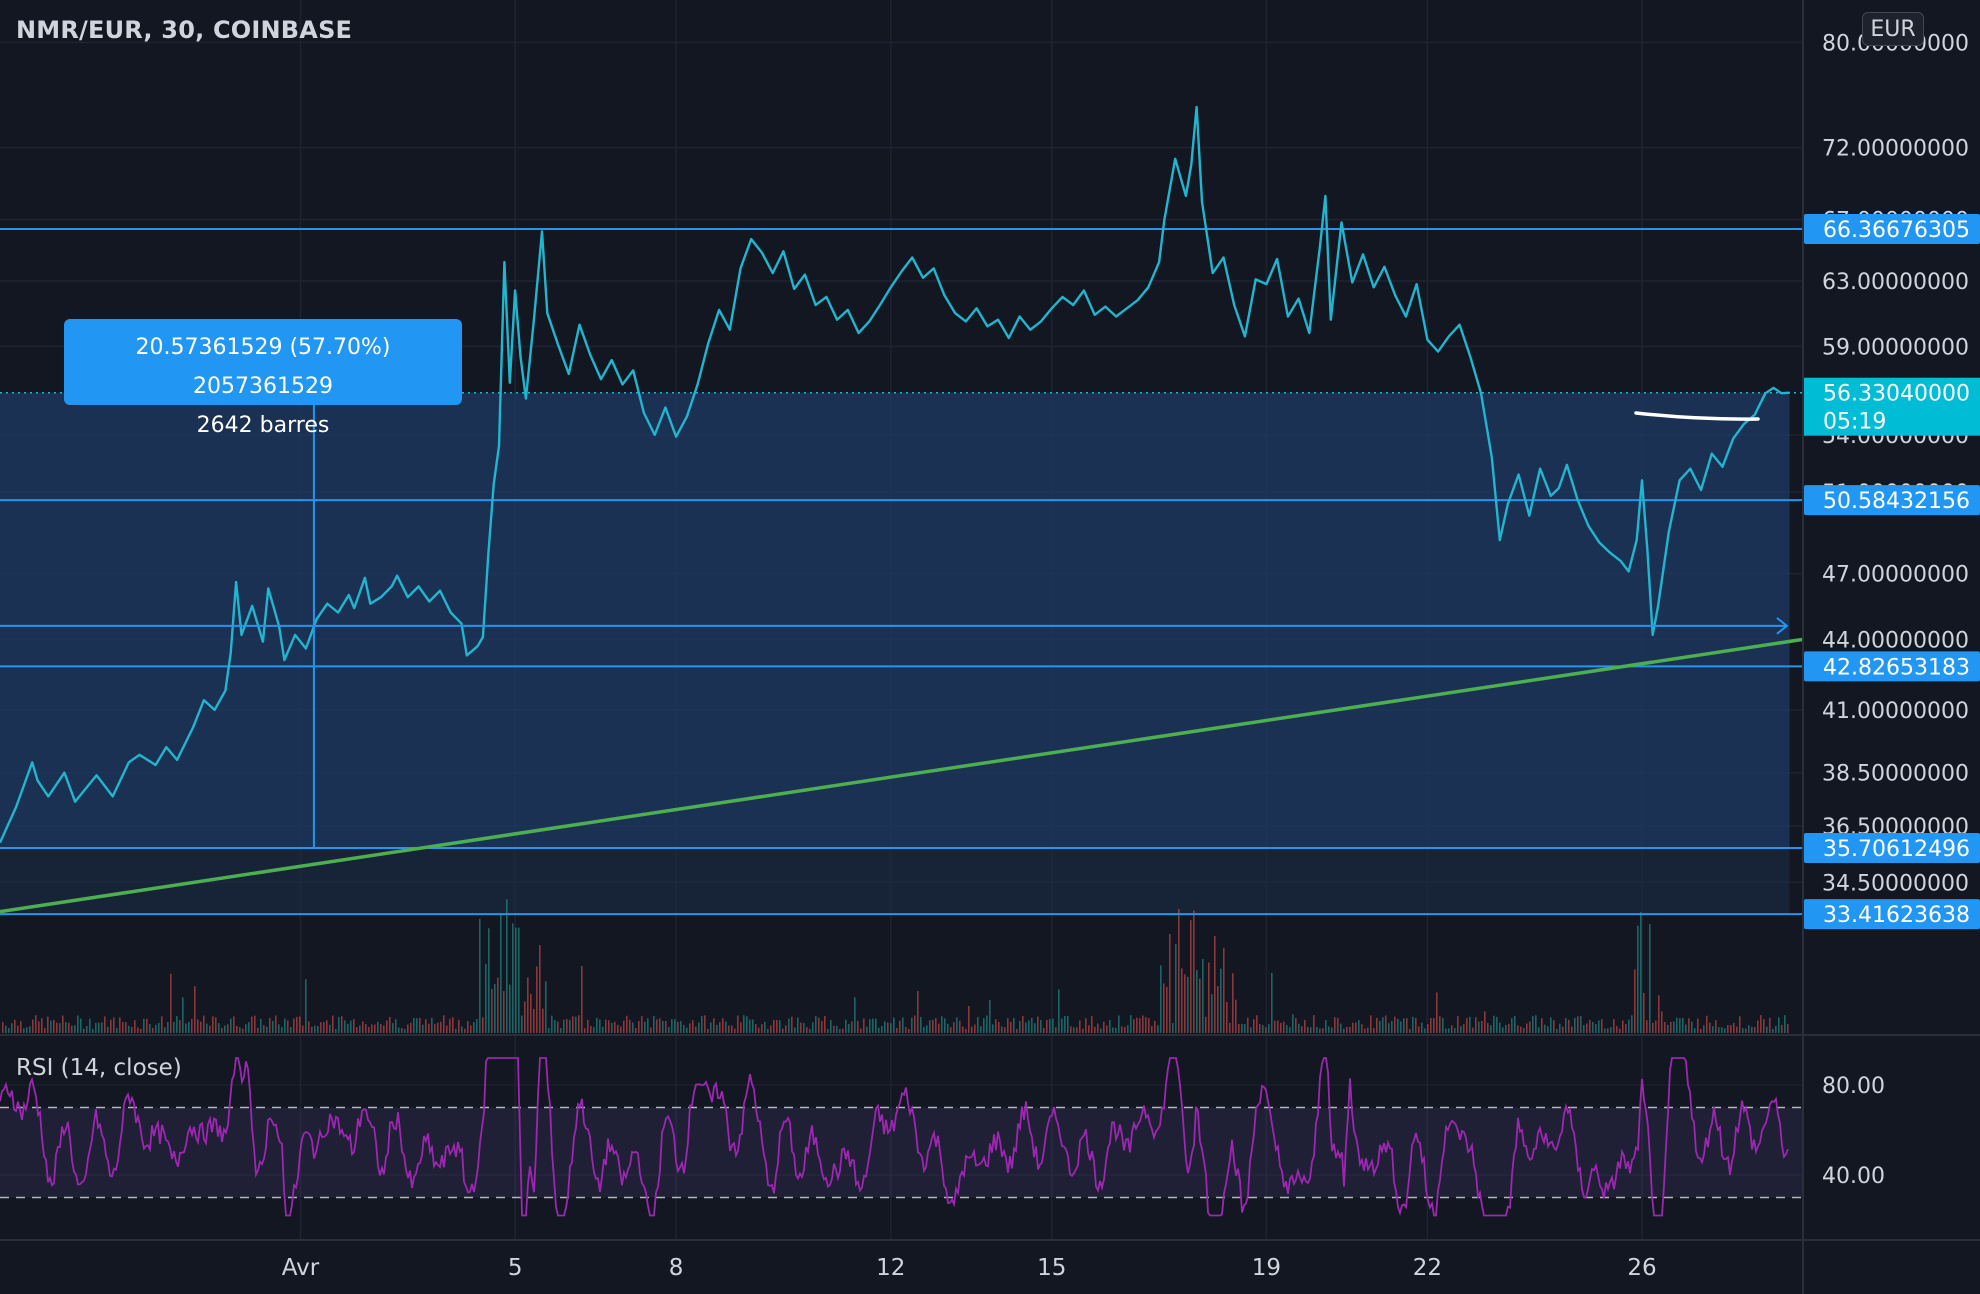  Describe the element at coordinates (895, 881) in the screenshot. I see `range-fill-lower` at that location.